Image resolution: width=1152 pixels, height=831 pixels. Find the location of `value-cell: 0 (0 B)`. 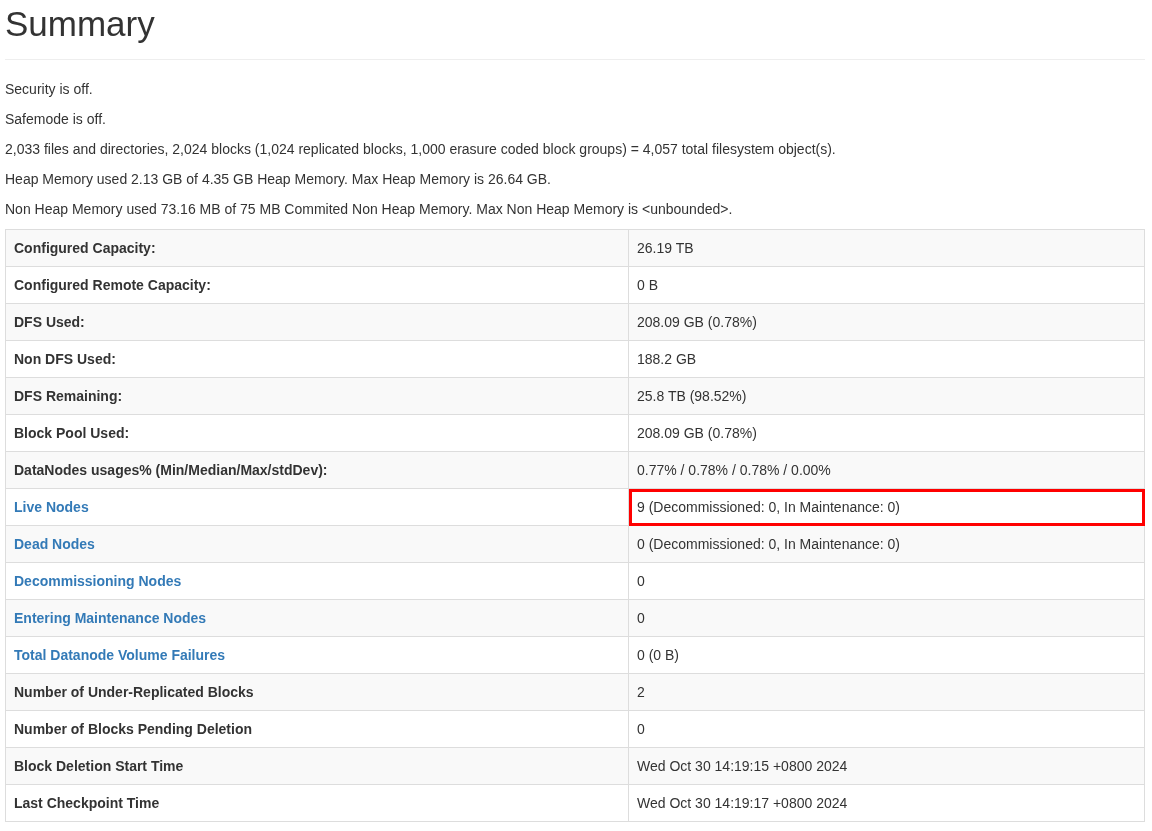

value-cell: 0 (0 B) is located at coordinates (886, 655).